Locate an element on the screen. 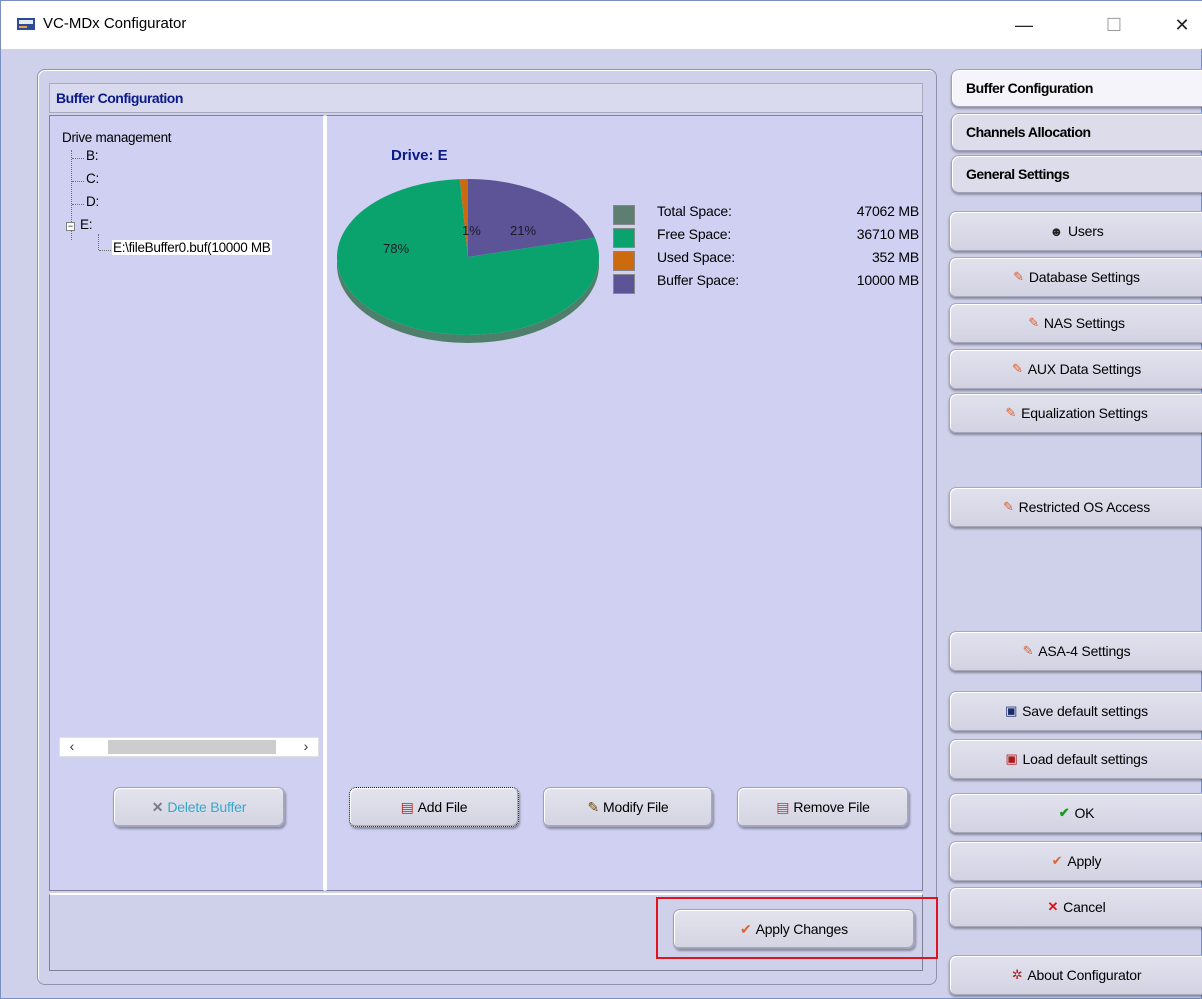 This screenshot has height=999, width=1202. tab-channels-allocation: Channels Allocation is located at coordinates (1076, 132).